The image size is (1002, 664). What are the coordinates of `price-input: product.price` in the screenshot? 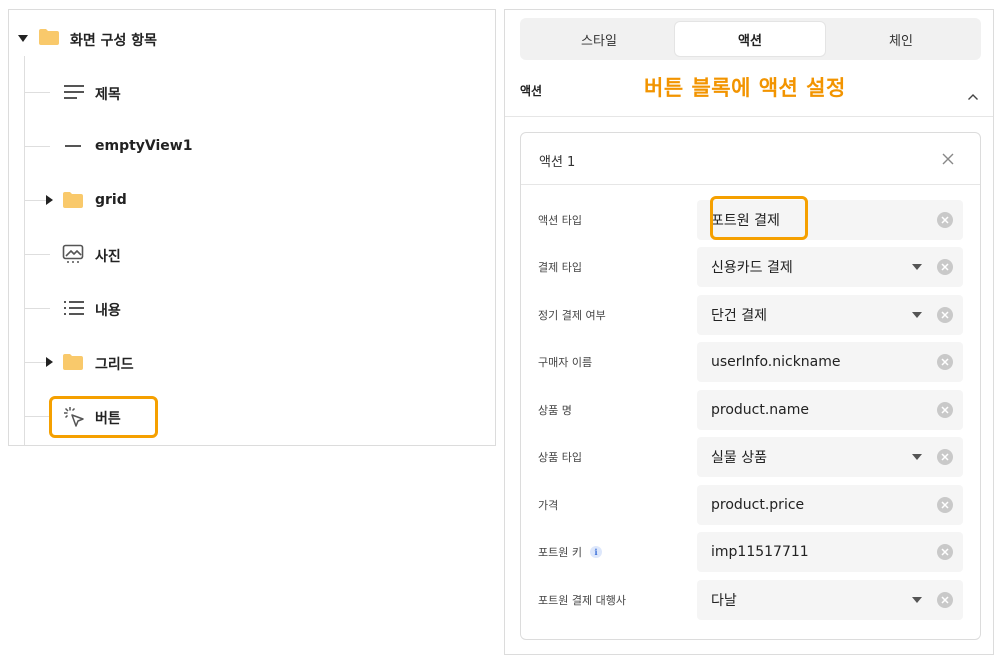 It's located at (830, 505).